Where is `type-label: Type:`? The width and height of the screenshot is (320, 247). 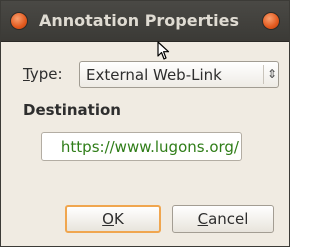 type-label: Type: is located at coordinates (43, 74).